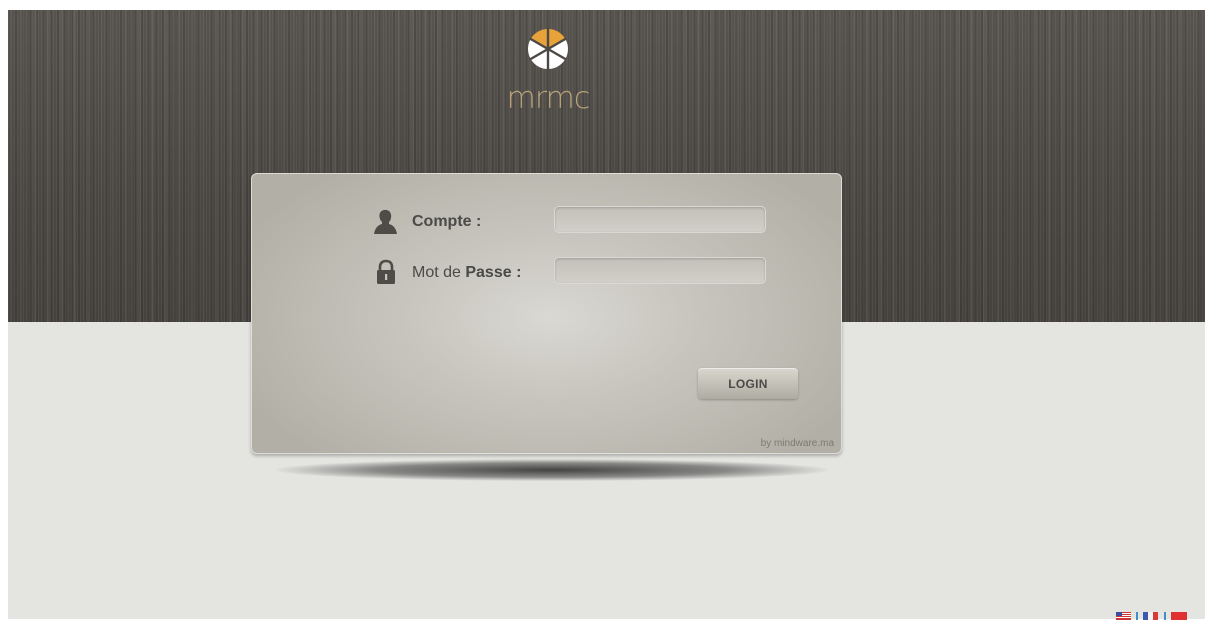  What do you see at coordinates (447, 221) in the screenshot?
I see `account-label: Compte :` at bounding box center [447, 221].